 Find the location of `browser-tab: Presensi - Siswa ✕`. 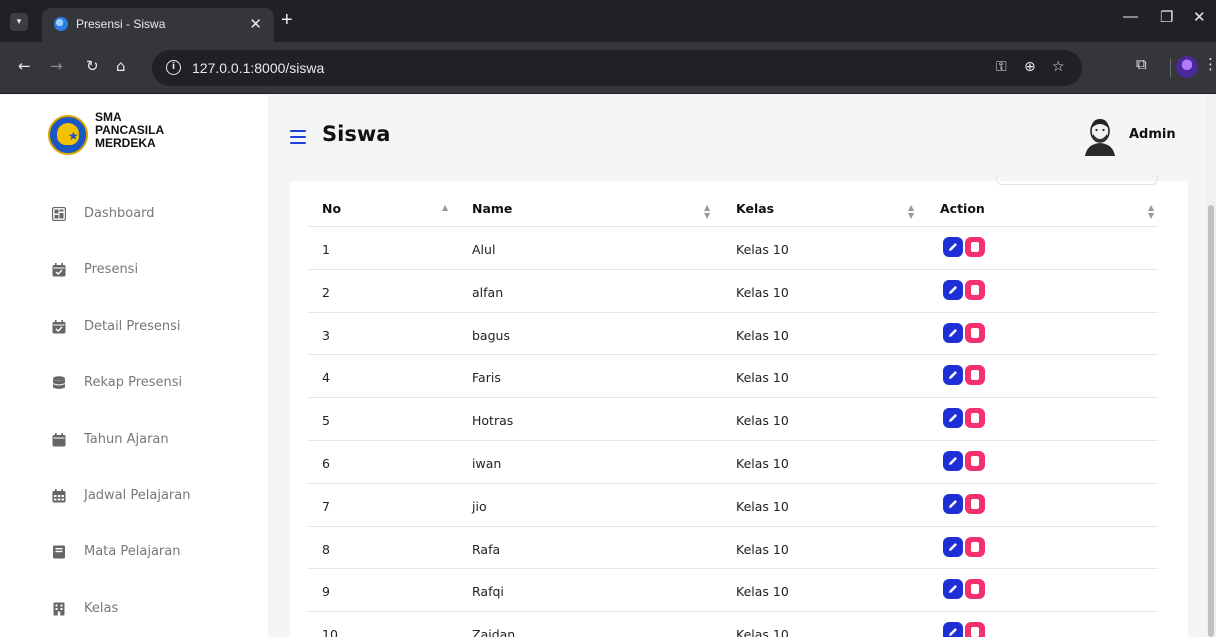

browser-tab: Presensi - Siswa ✕ is located at coordinates (158, 25).